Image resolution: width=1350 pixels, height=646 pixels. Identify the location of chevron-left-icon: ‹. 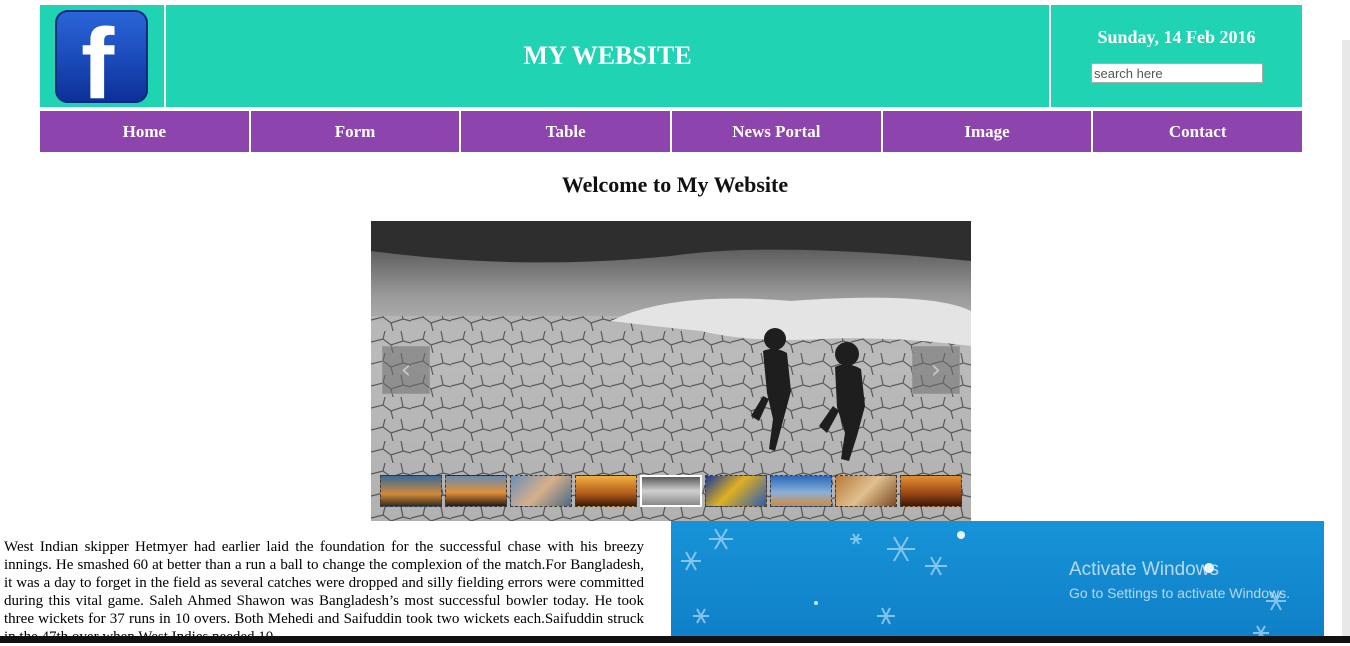
(406, 370).